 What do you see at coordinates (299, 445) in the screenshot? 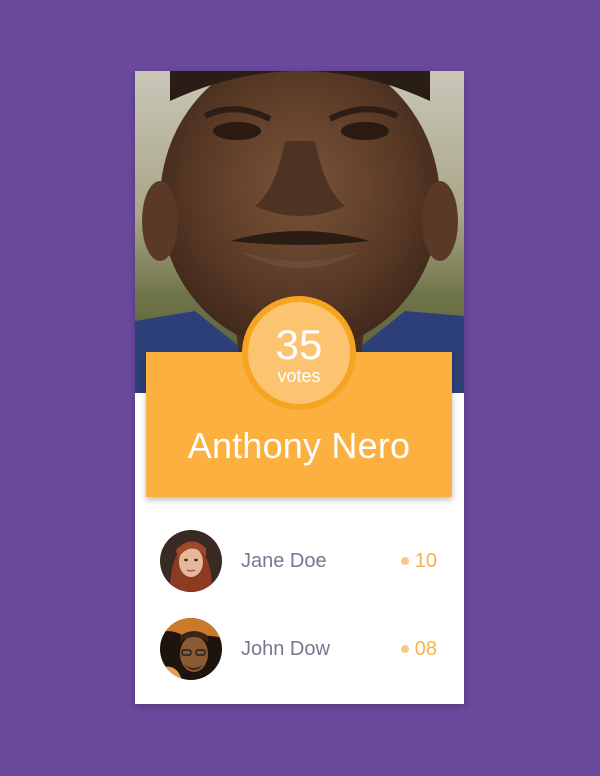
I see `candidate-name: Anthony Nero` at bounding box center [299, 445].